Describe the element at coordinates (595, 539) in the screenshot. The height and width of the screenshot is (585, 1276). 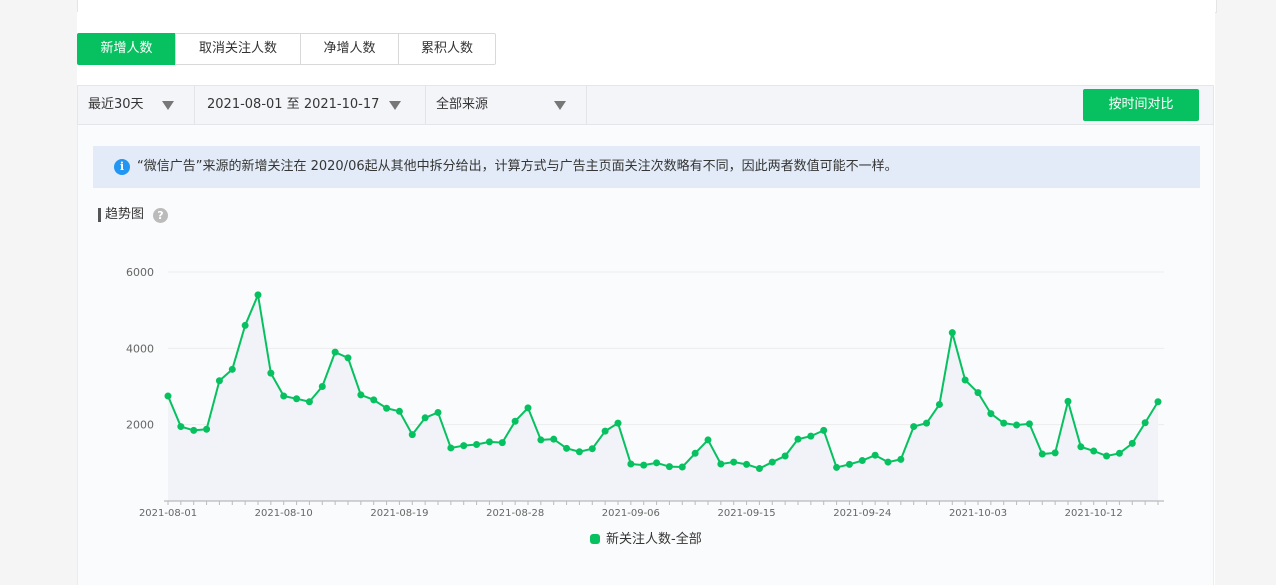
I see `legend-swatch` at that location.